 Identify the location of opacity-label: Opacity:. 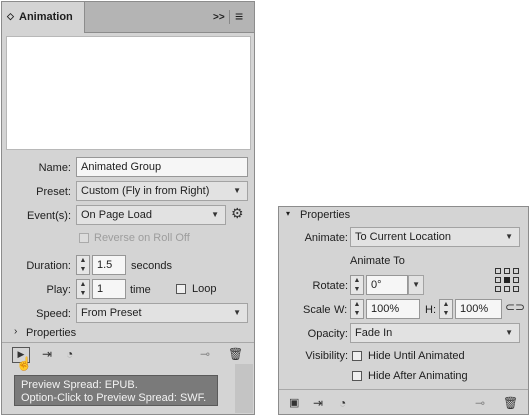
(327, 334).